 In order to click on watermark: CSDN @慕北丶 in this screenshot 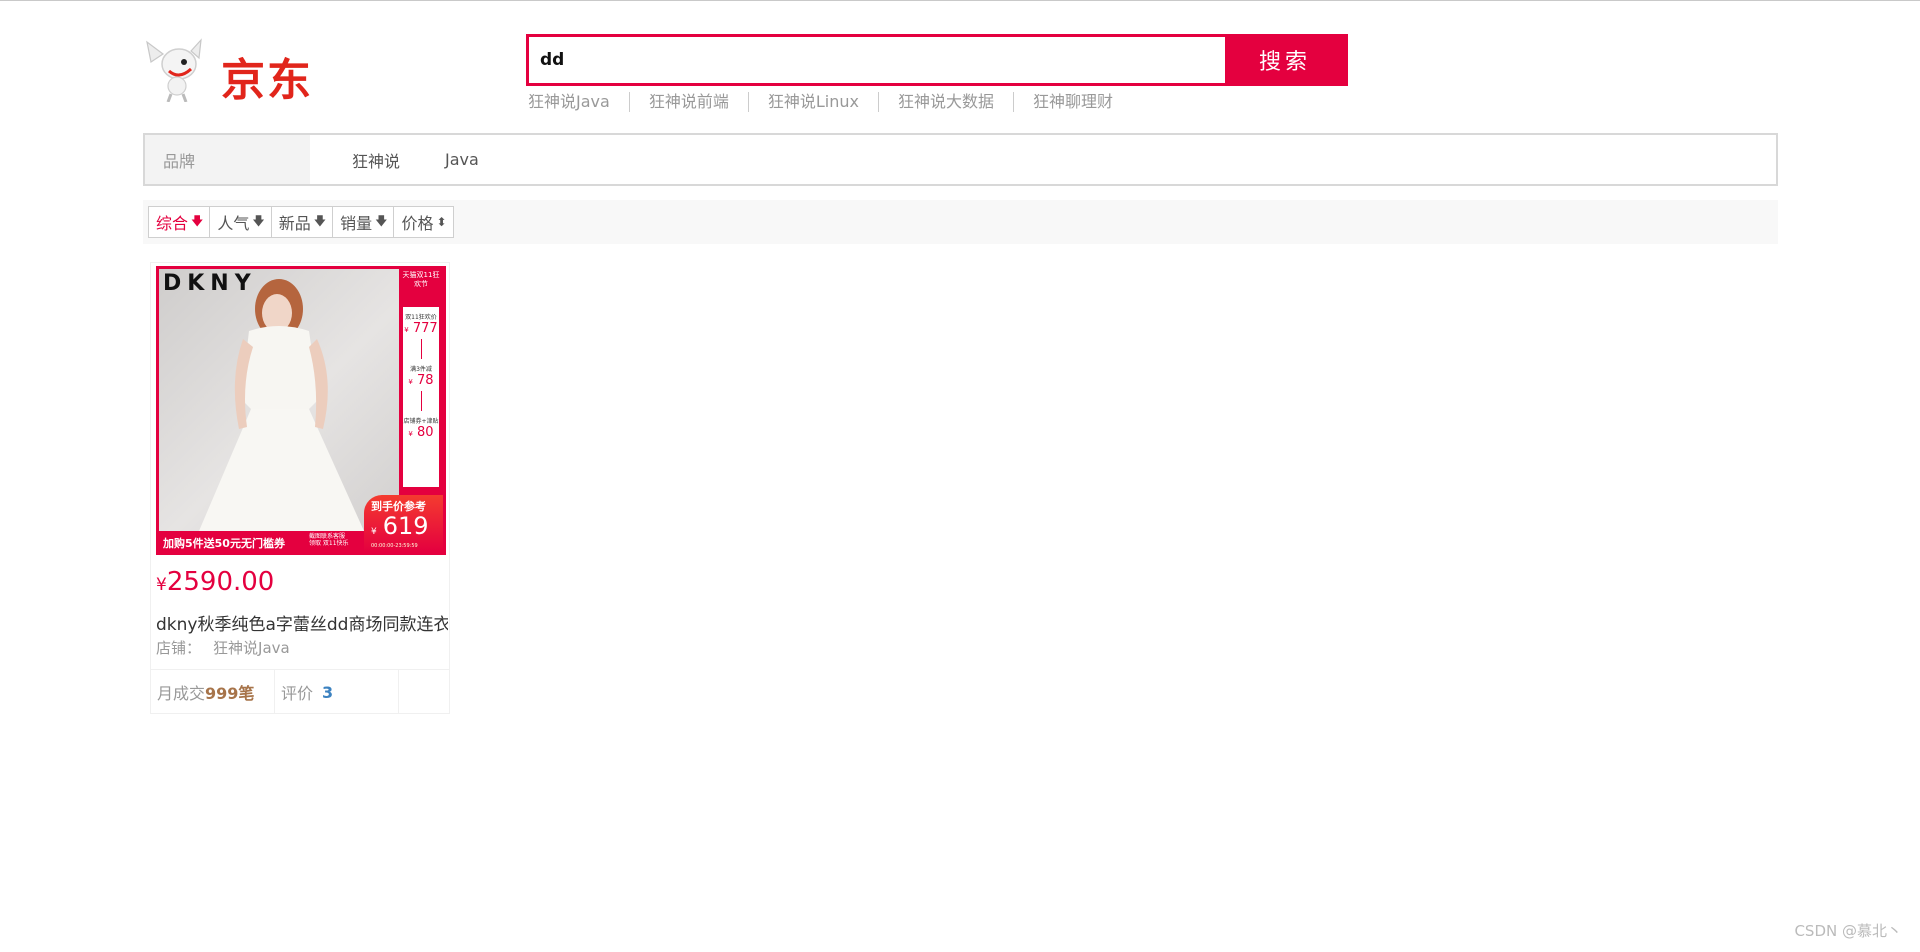, I will do `click(1848, 931)`.